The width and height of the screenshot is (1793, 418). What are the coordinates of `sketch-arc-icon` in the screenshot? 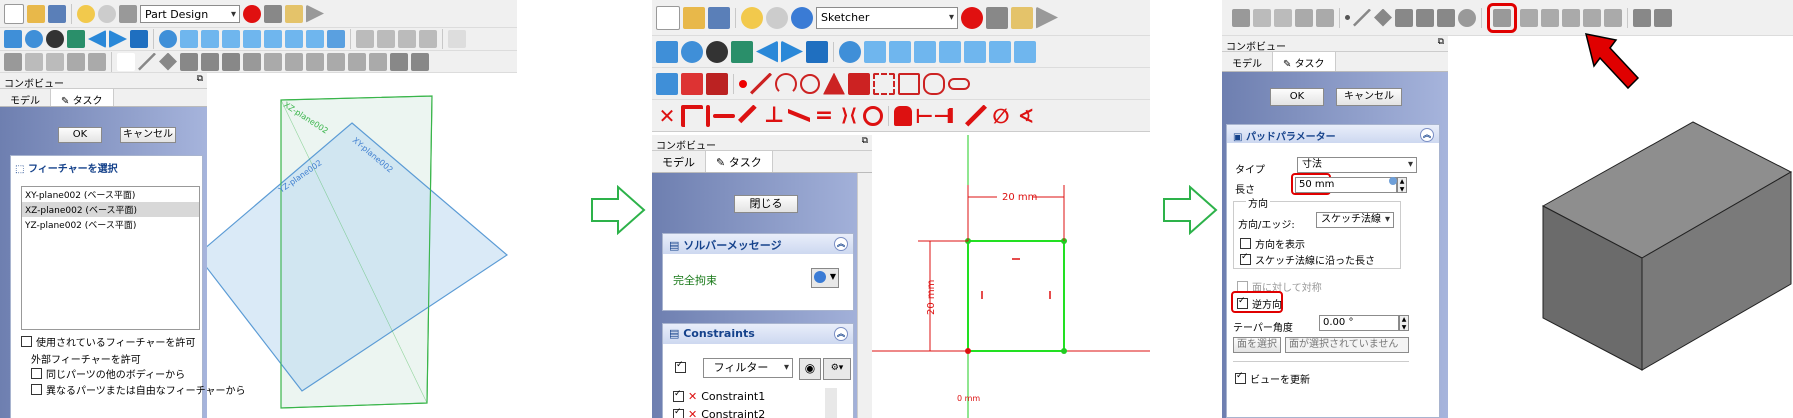 It's located at (786, 83).